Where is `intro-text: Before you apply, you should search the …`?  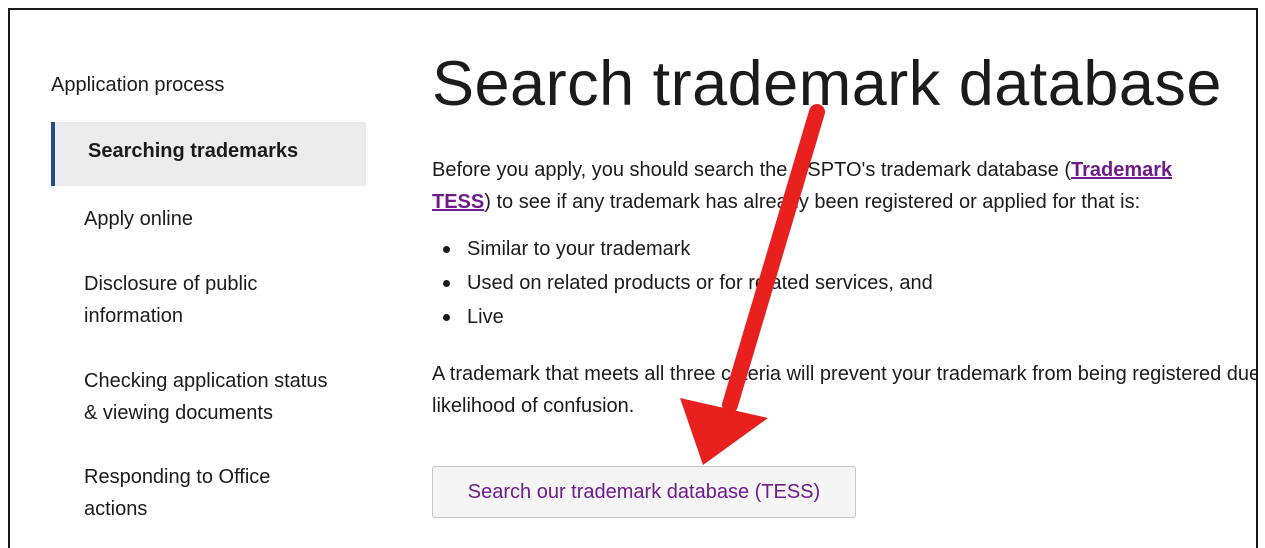 intro-text: Before you apply, you should search the … is located at coordinates (751, 170).